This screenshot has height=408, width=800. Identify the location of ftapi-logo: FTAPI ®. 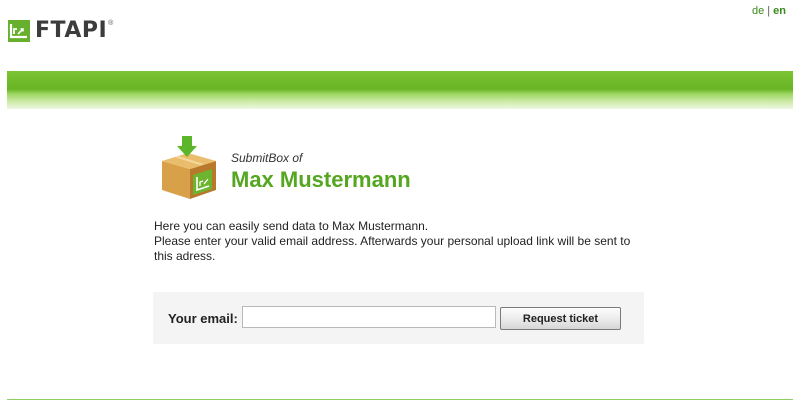
(60, 31).